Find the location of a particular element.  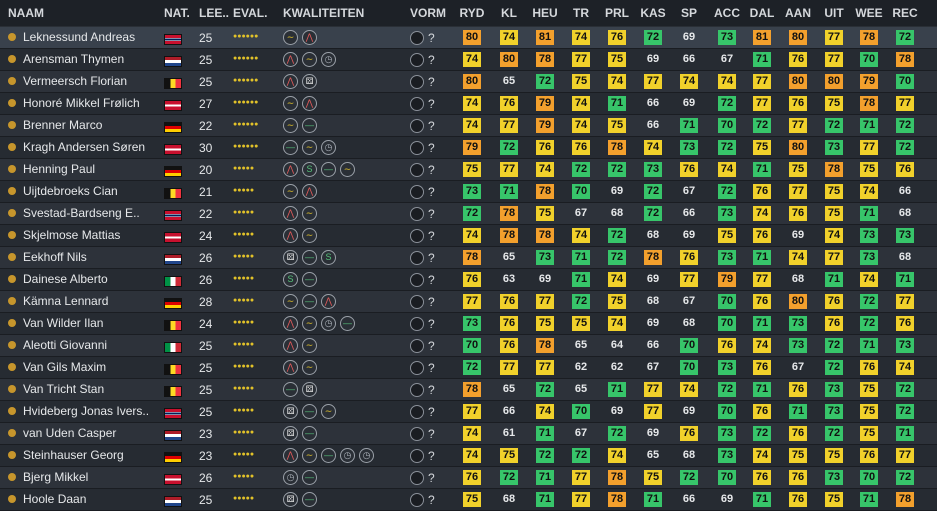

col-header-kas: KAS is located at coordinates (653, 13).